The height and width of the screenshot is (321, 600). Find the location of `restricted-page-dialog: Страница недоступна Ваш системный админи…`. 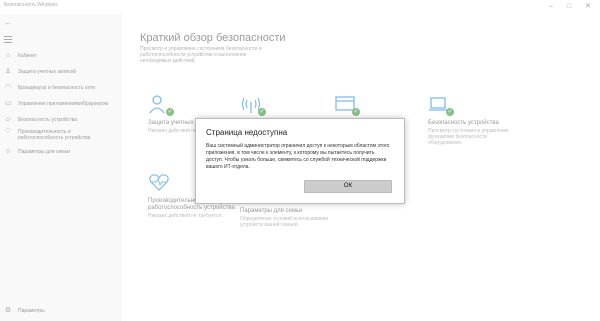

restricted-page-dialog: Страница недоступна Ваш системный админи… is located at coordinates (300, 161).